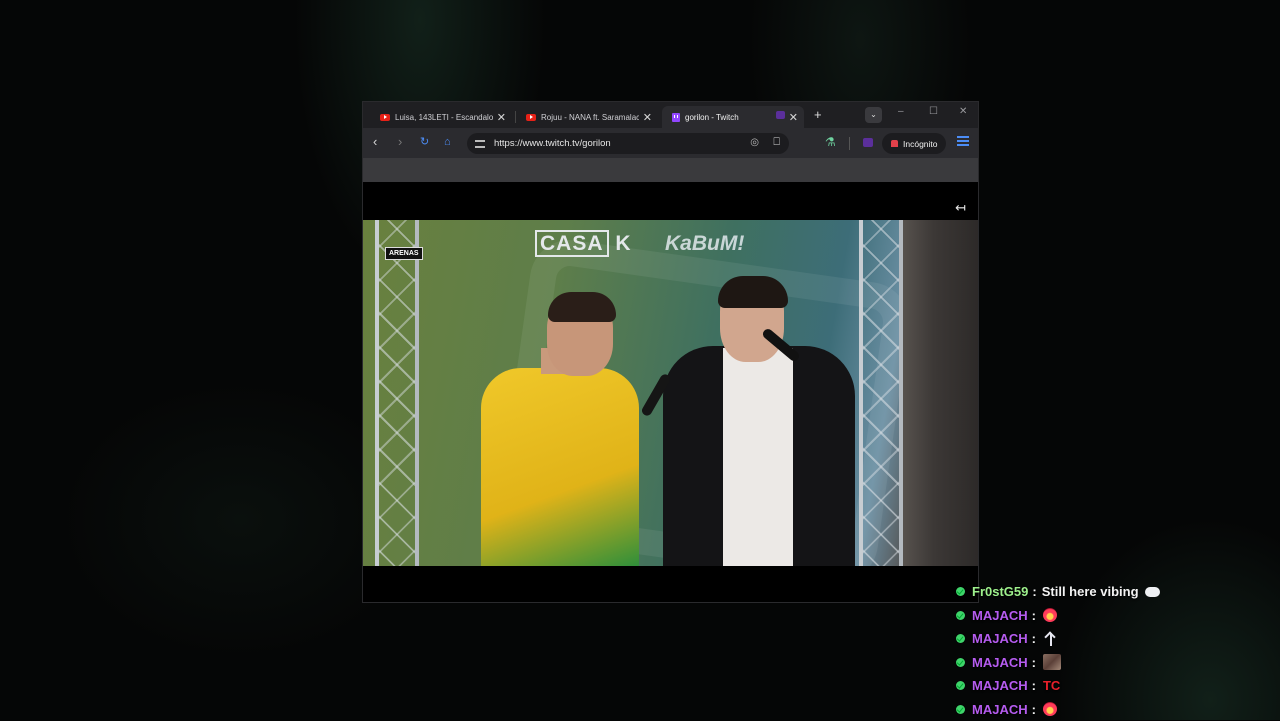 This screenshot has width=1280, height=721. I want to click on close-window-button: ✕, so click(963, 111).